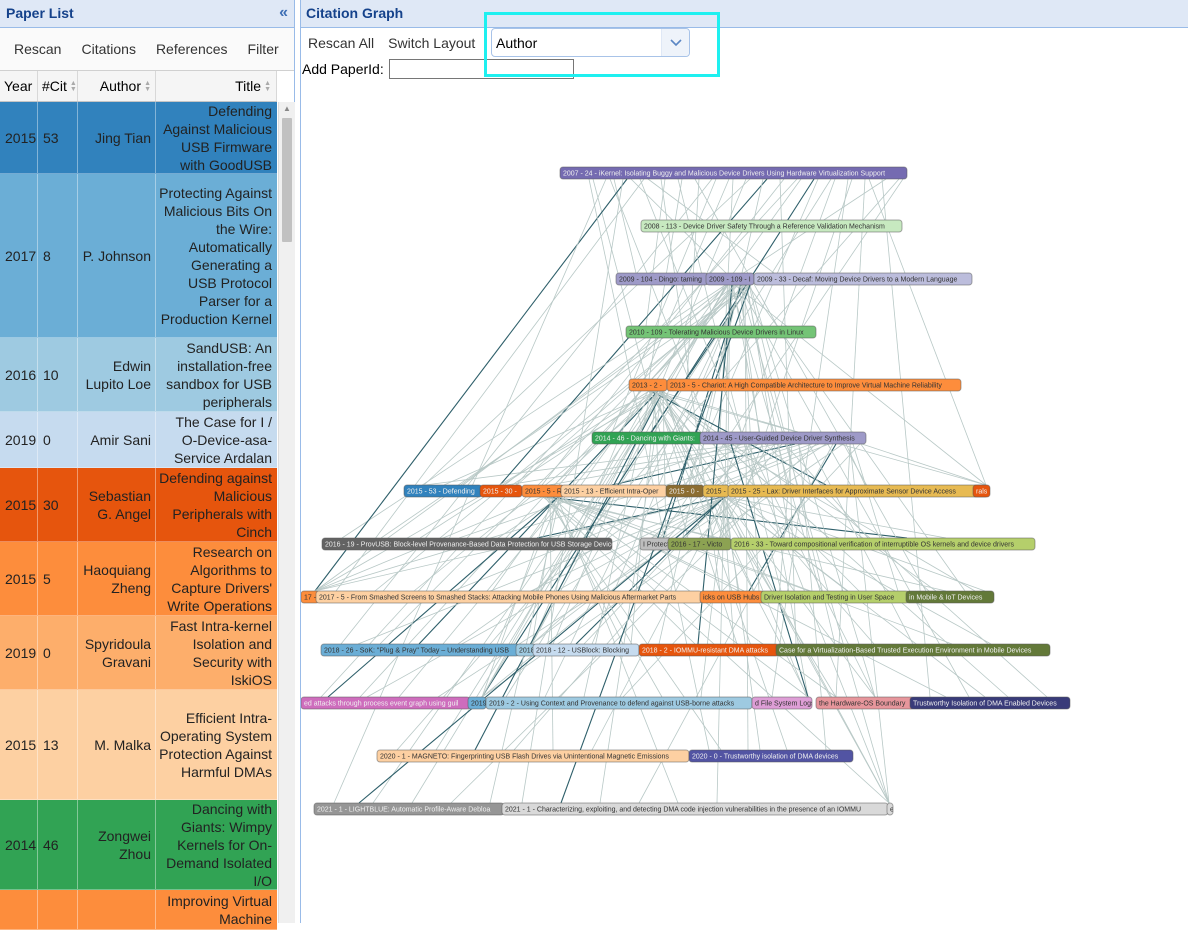 The height and width of the screenshot is (930, 1188). Describe the element at coordinates (216, 909) in the screenshot. I see `cell-title: Improving Virtual Machine` at that location.